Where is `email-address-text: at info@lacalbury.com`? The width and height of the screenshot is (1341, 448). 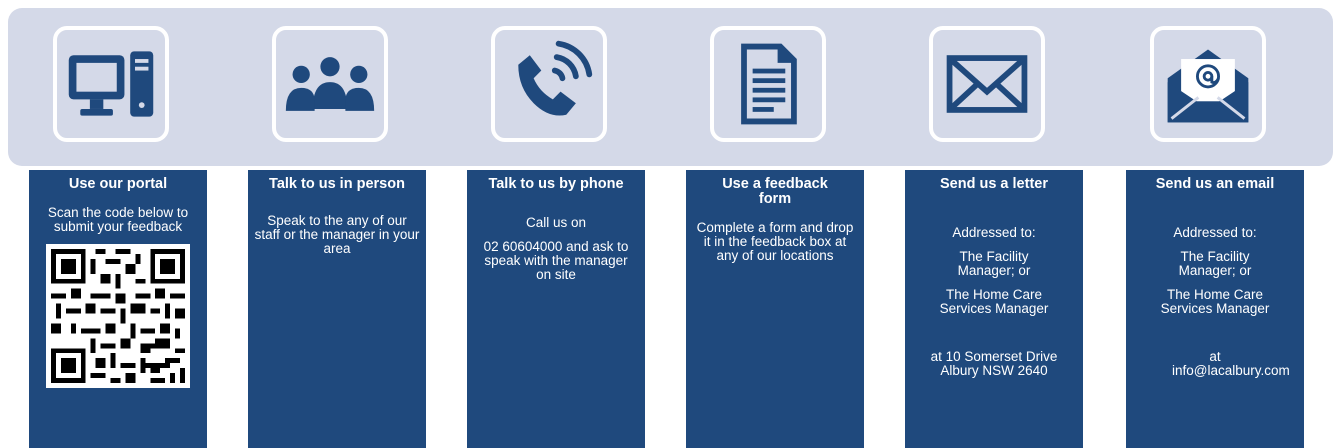
email-address-text: at info@lacalbury.com is located at coordinates (1231, 363).